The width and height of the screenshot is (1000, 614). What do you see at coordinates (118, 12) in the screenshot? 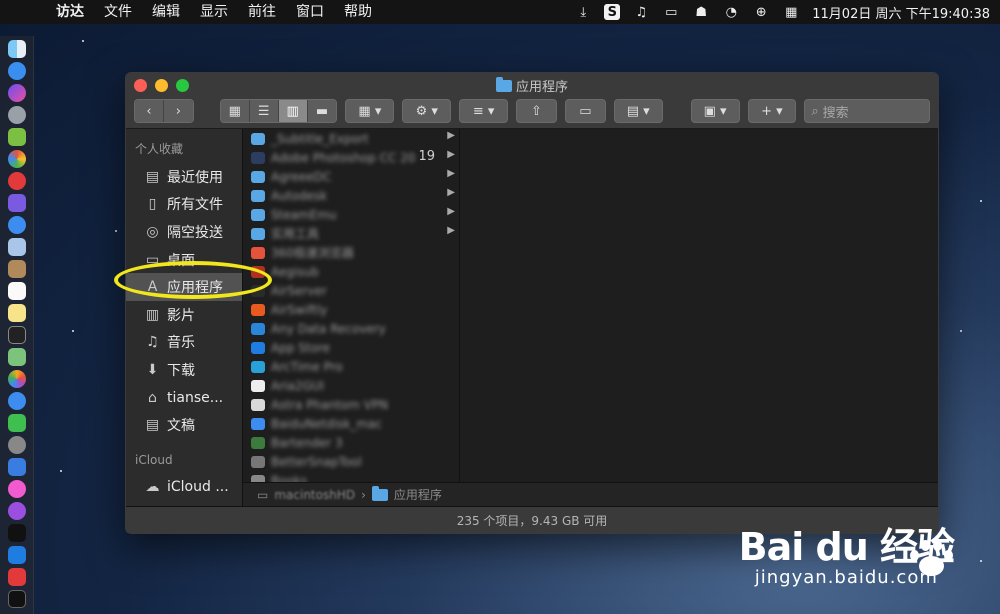
I see `menu-file: 文件` at bounding box center [118, 12].